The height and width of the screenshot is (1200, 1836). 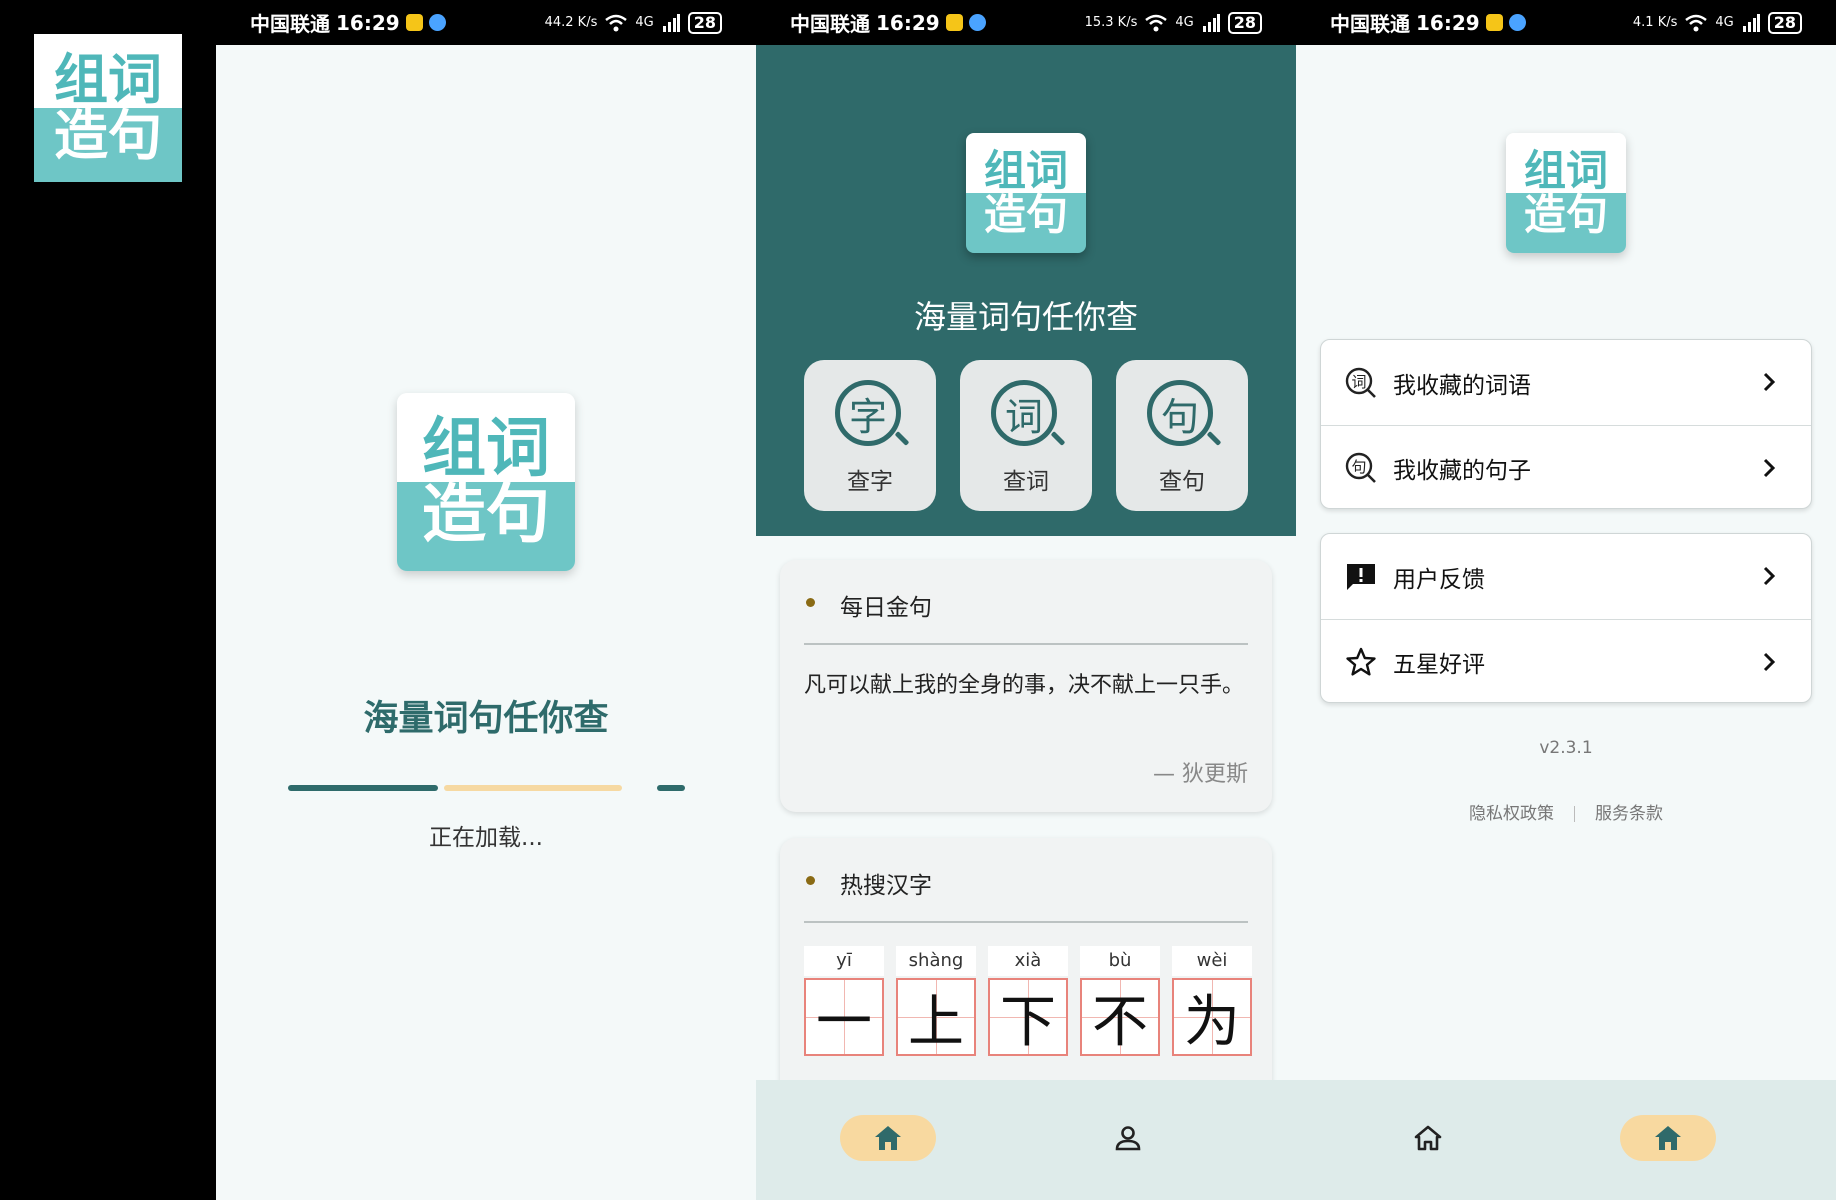 I want to click on hot-char-item: shàng 上, so click(x=936, y=1001).